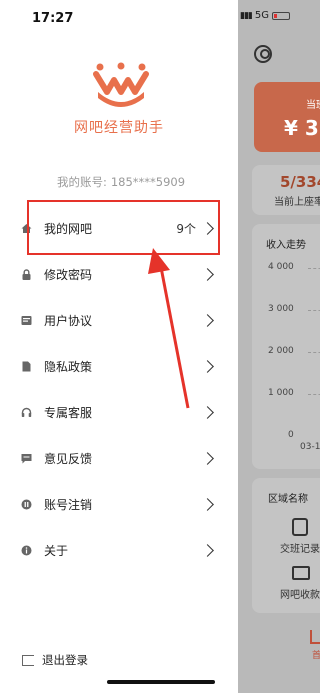 This screenshot has height=693, width=320. Describe the element at coordinates (315, 637) in the screenshot. I see `home-tab-icon` at that location.